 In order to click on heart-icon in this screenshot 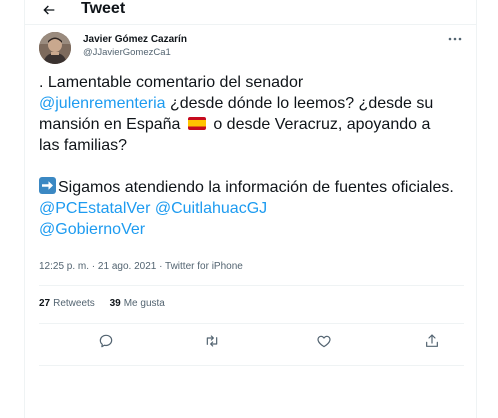, I will do `click(324, 341)`.